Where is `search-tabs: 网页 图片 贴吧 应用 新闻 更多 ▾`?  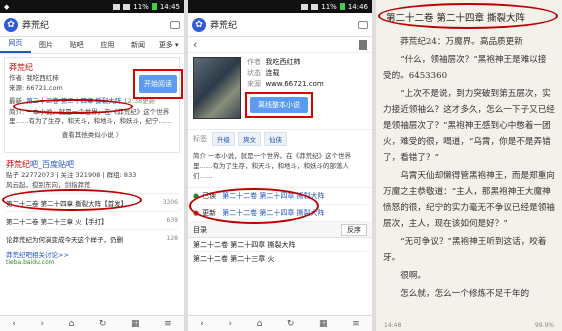 search-tabs: 网页 图片 贴吧 应用 新闻 更多 ▾ is located at coordinates (92, 45).